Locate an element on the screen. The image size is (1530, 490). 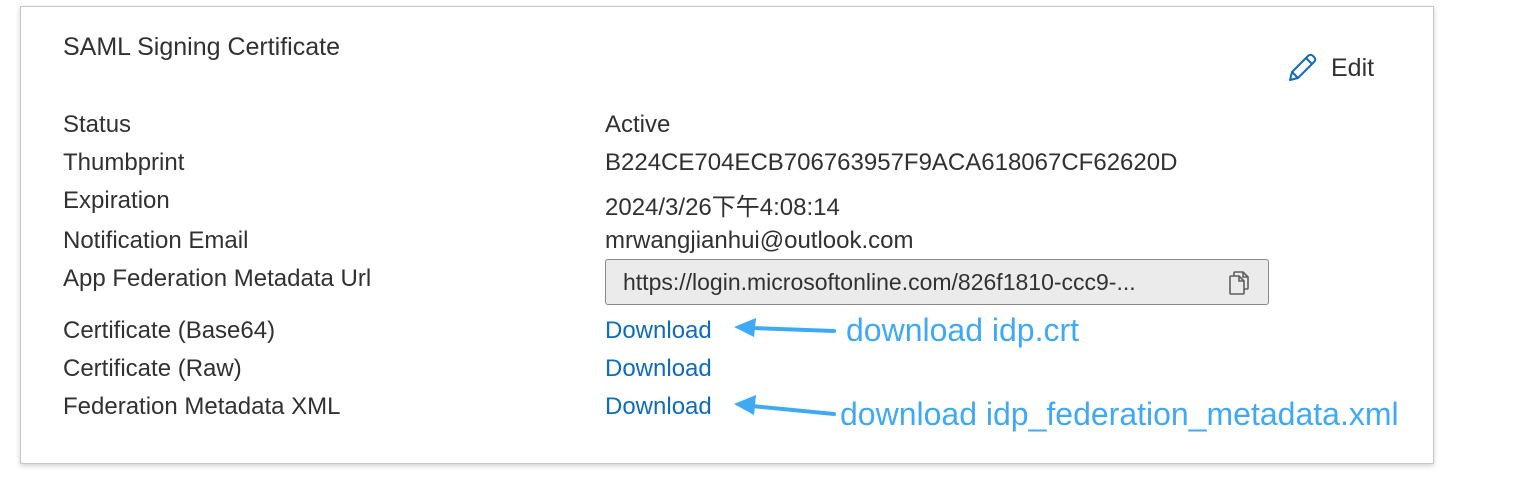
cert-base64-download-link: Download is located at coordinates (658, 331).